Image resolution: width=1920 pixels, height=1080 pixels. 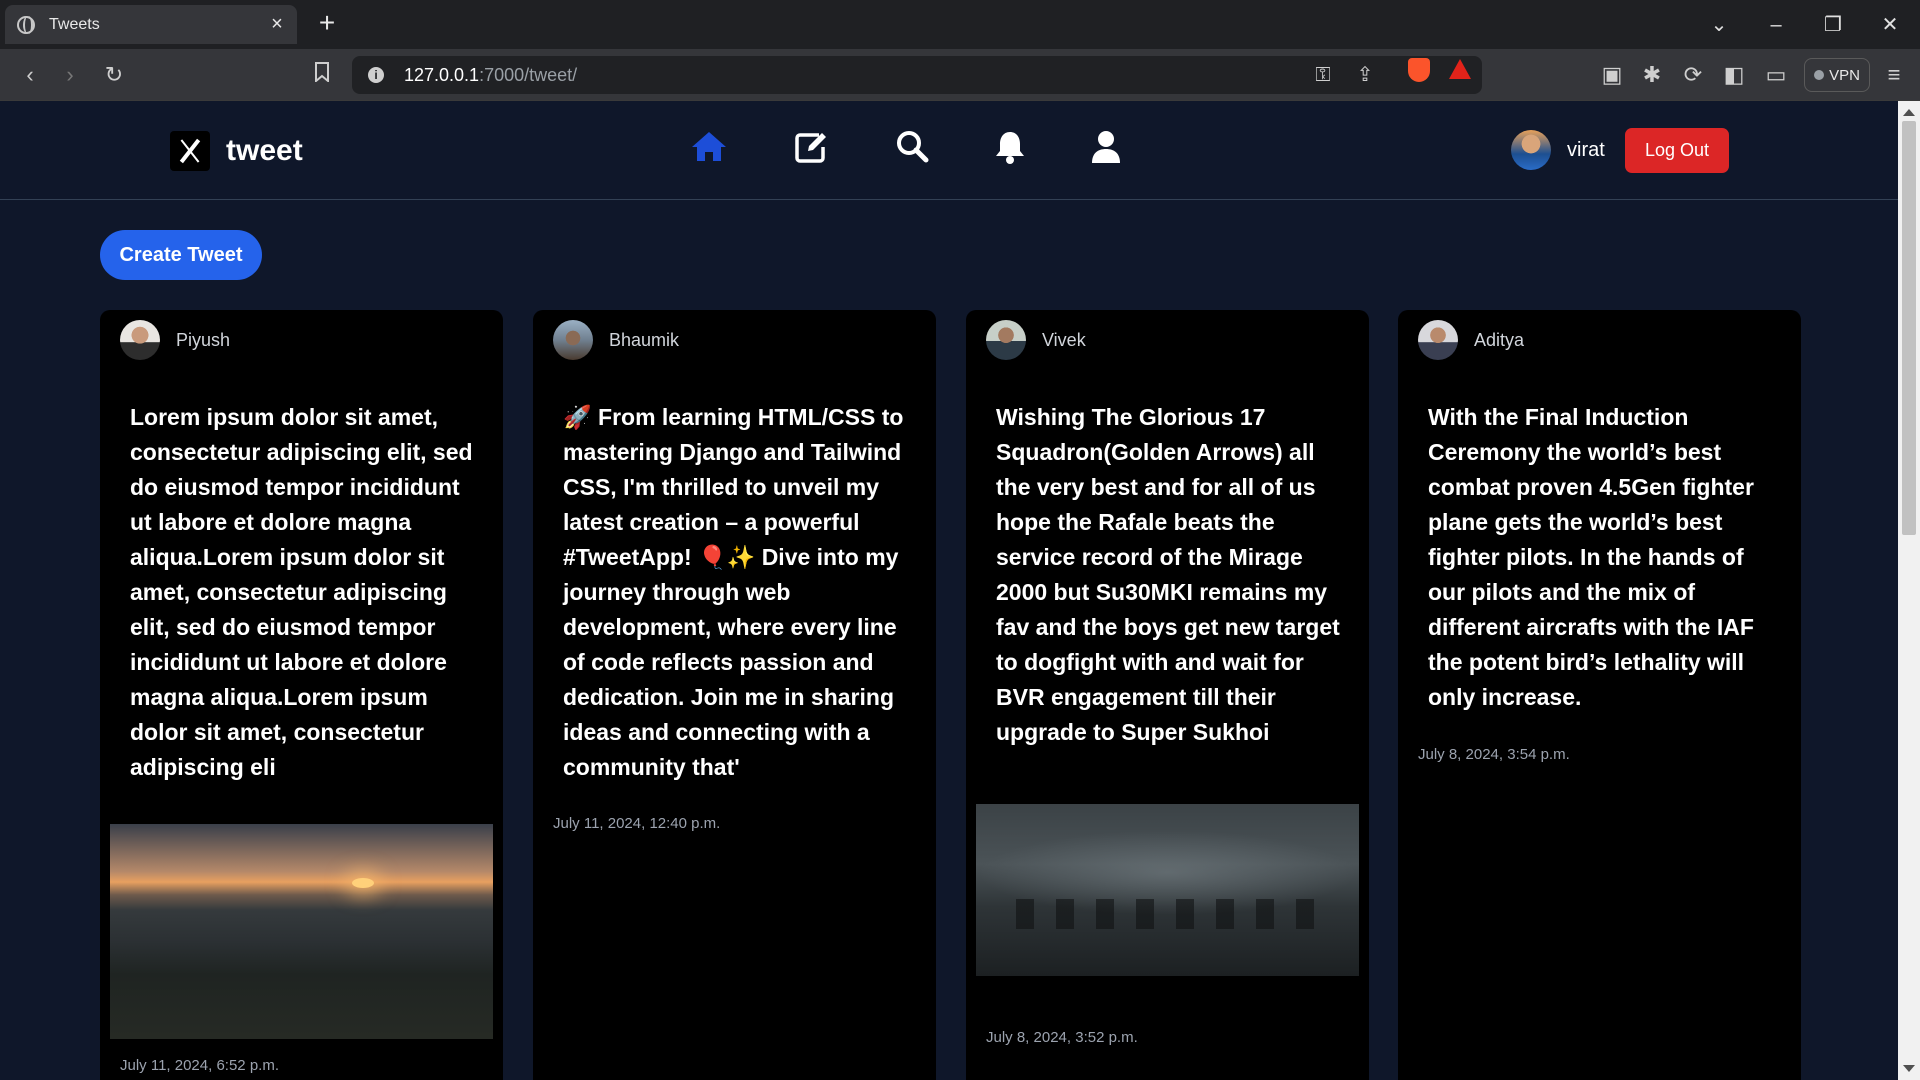 What do you see at coordinates (1323, 75) in the screenshot?
I see `key-icon: ⚿` at bounding box center [1323, 75].